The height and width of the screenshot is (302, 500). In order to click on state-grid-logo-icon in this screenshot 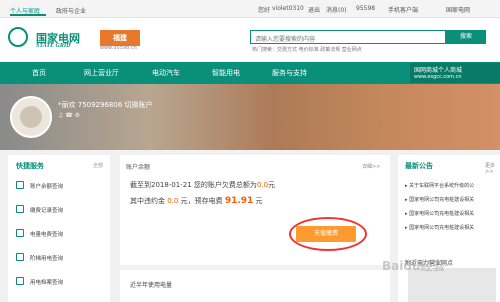, I will do `click(18, 37)`.